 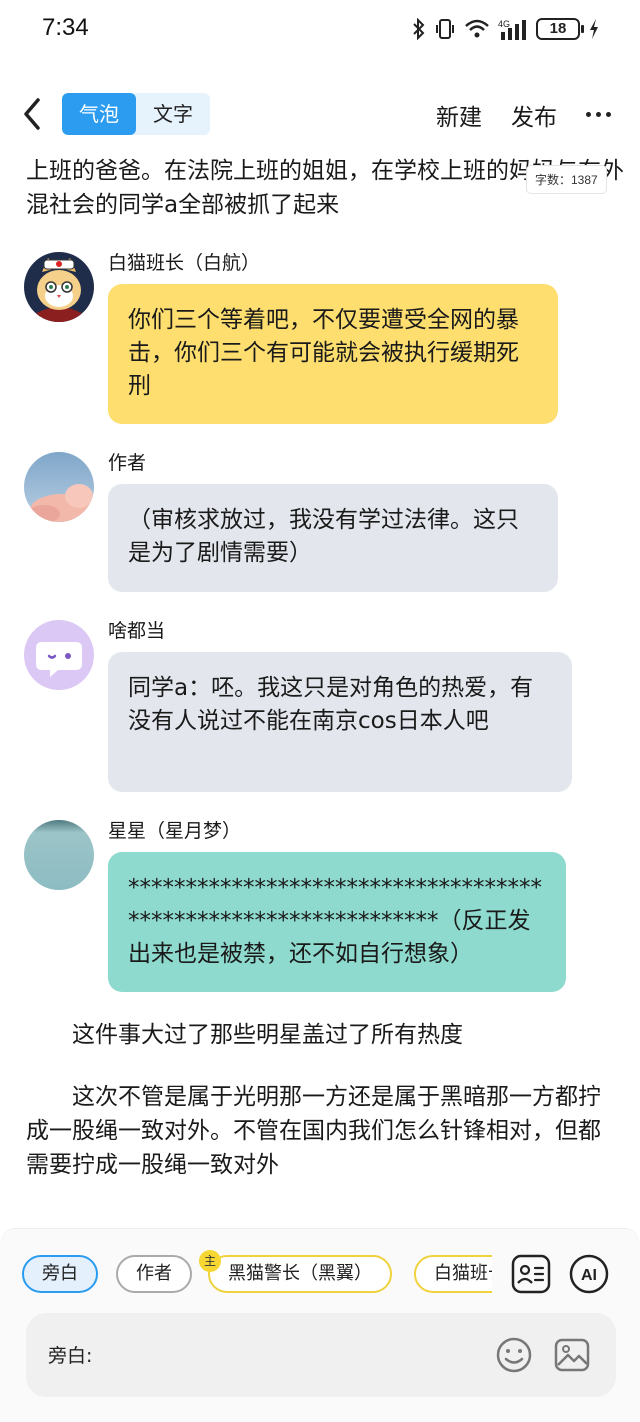 I want to click on chat-bubble-avatar-icon, so click(x=59, y=655).